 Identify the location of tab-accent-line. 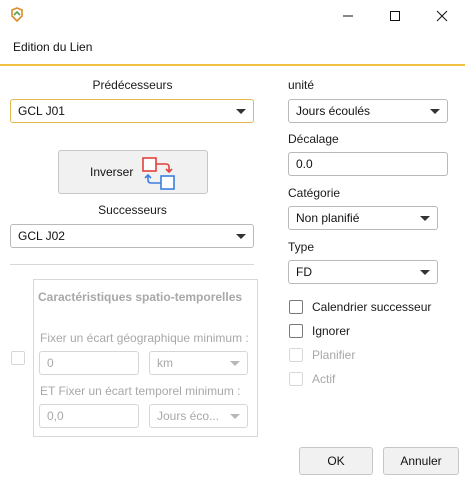
(232, 65).